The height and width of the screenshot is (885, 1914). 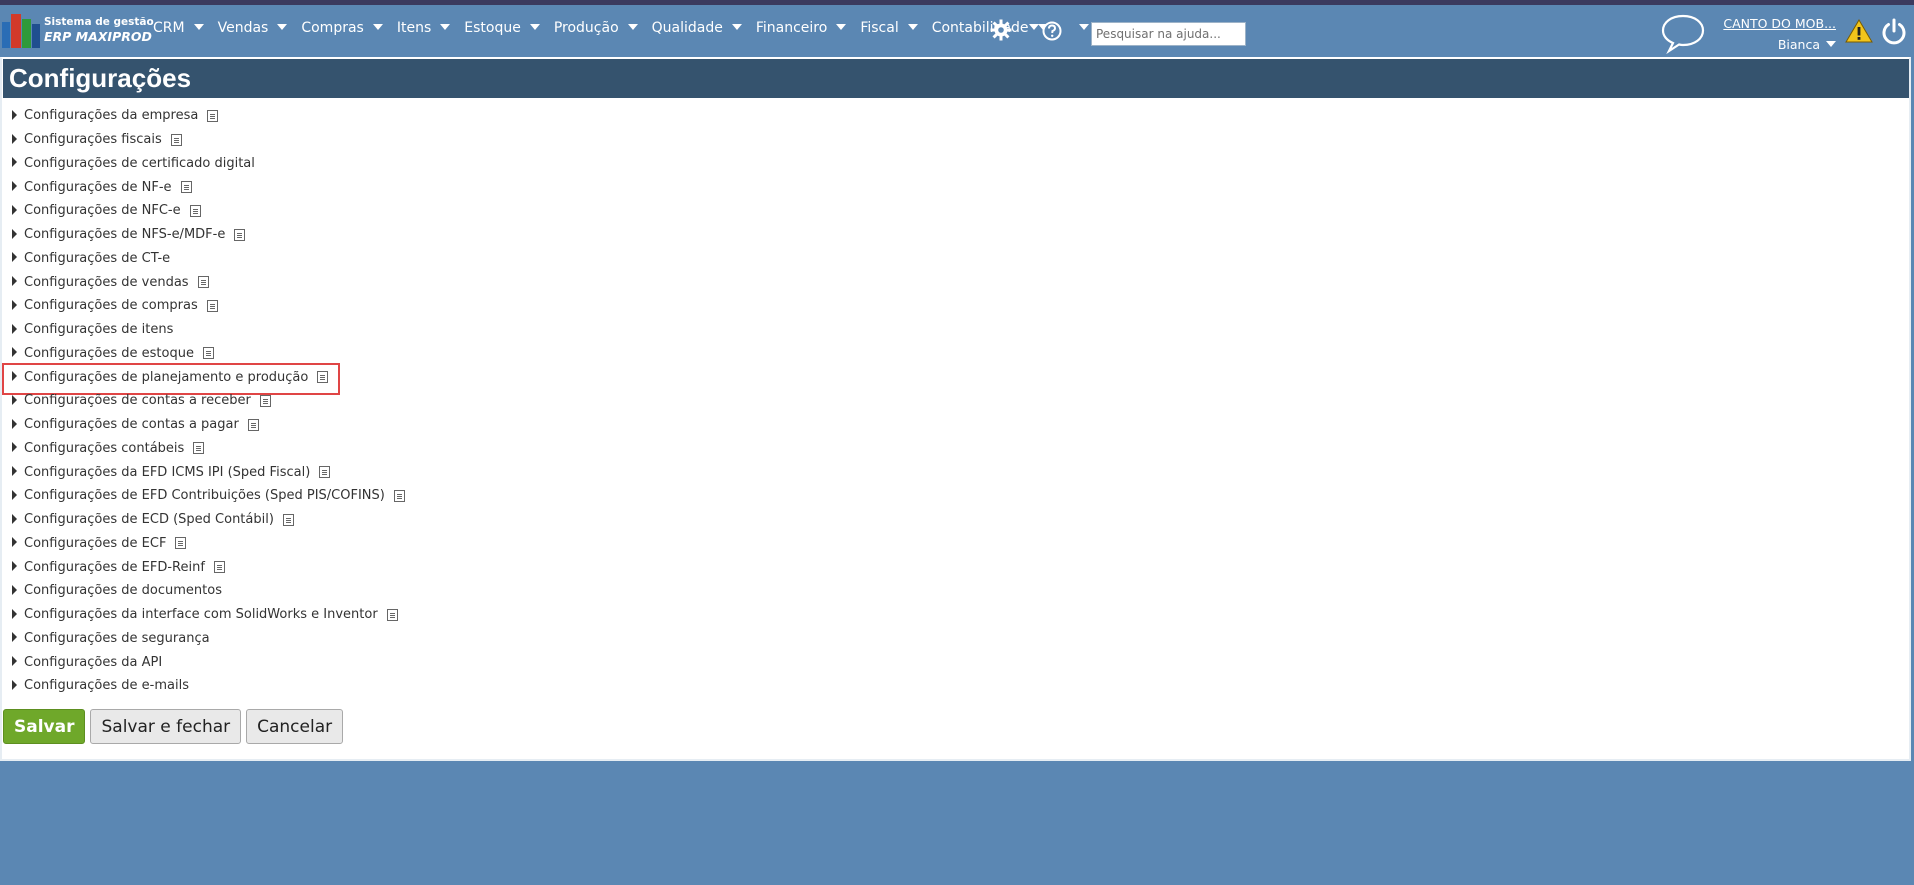 What do you see at coordinates (1807, 44) in the screenshot?
I see `user-menu: Bianca` at bounding box center [1807, 44].